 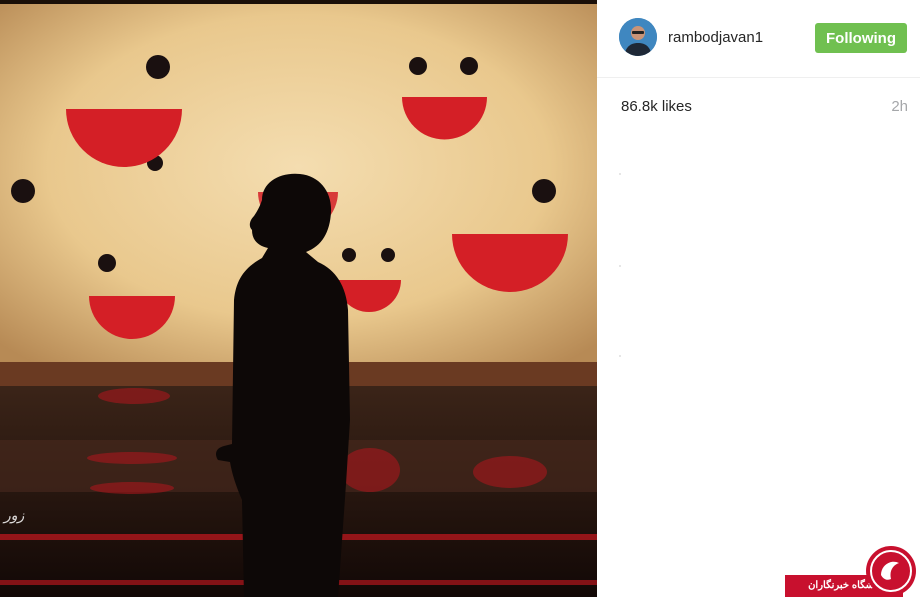 I want to click on svg-text: زو‌ر, so click(x=13, y=516).